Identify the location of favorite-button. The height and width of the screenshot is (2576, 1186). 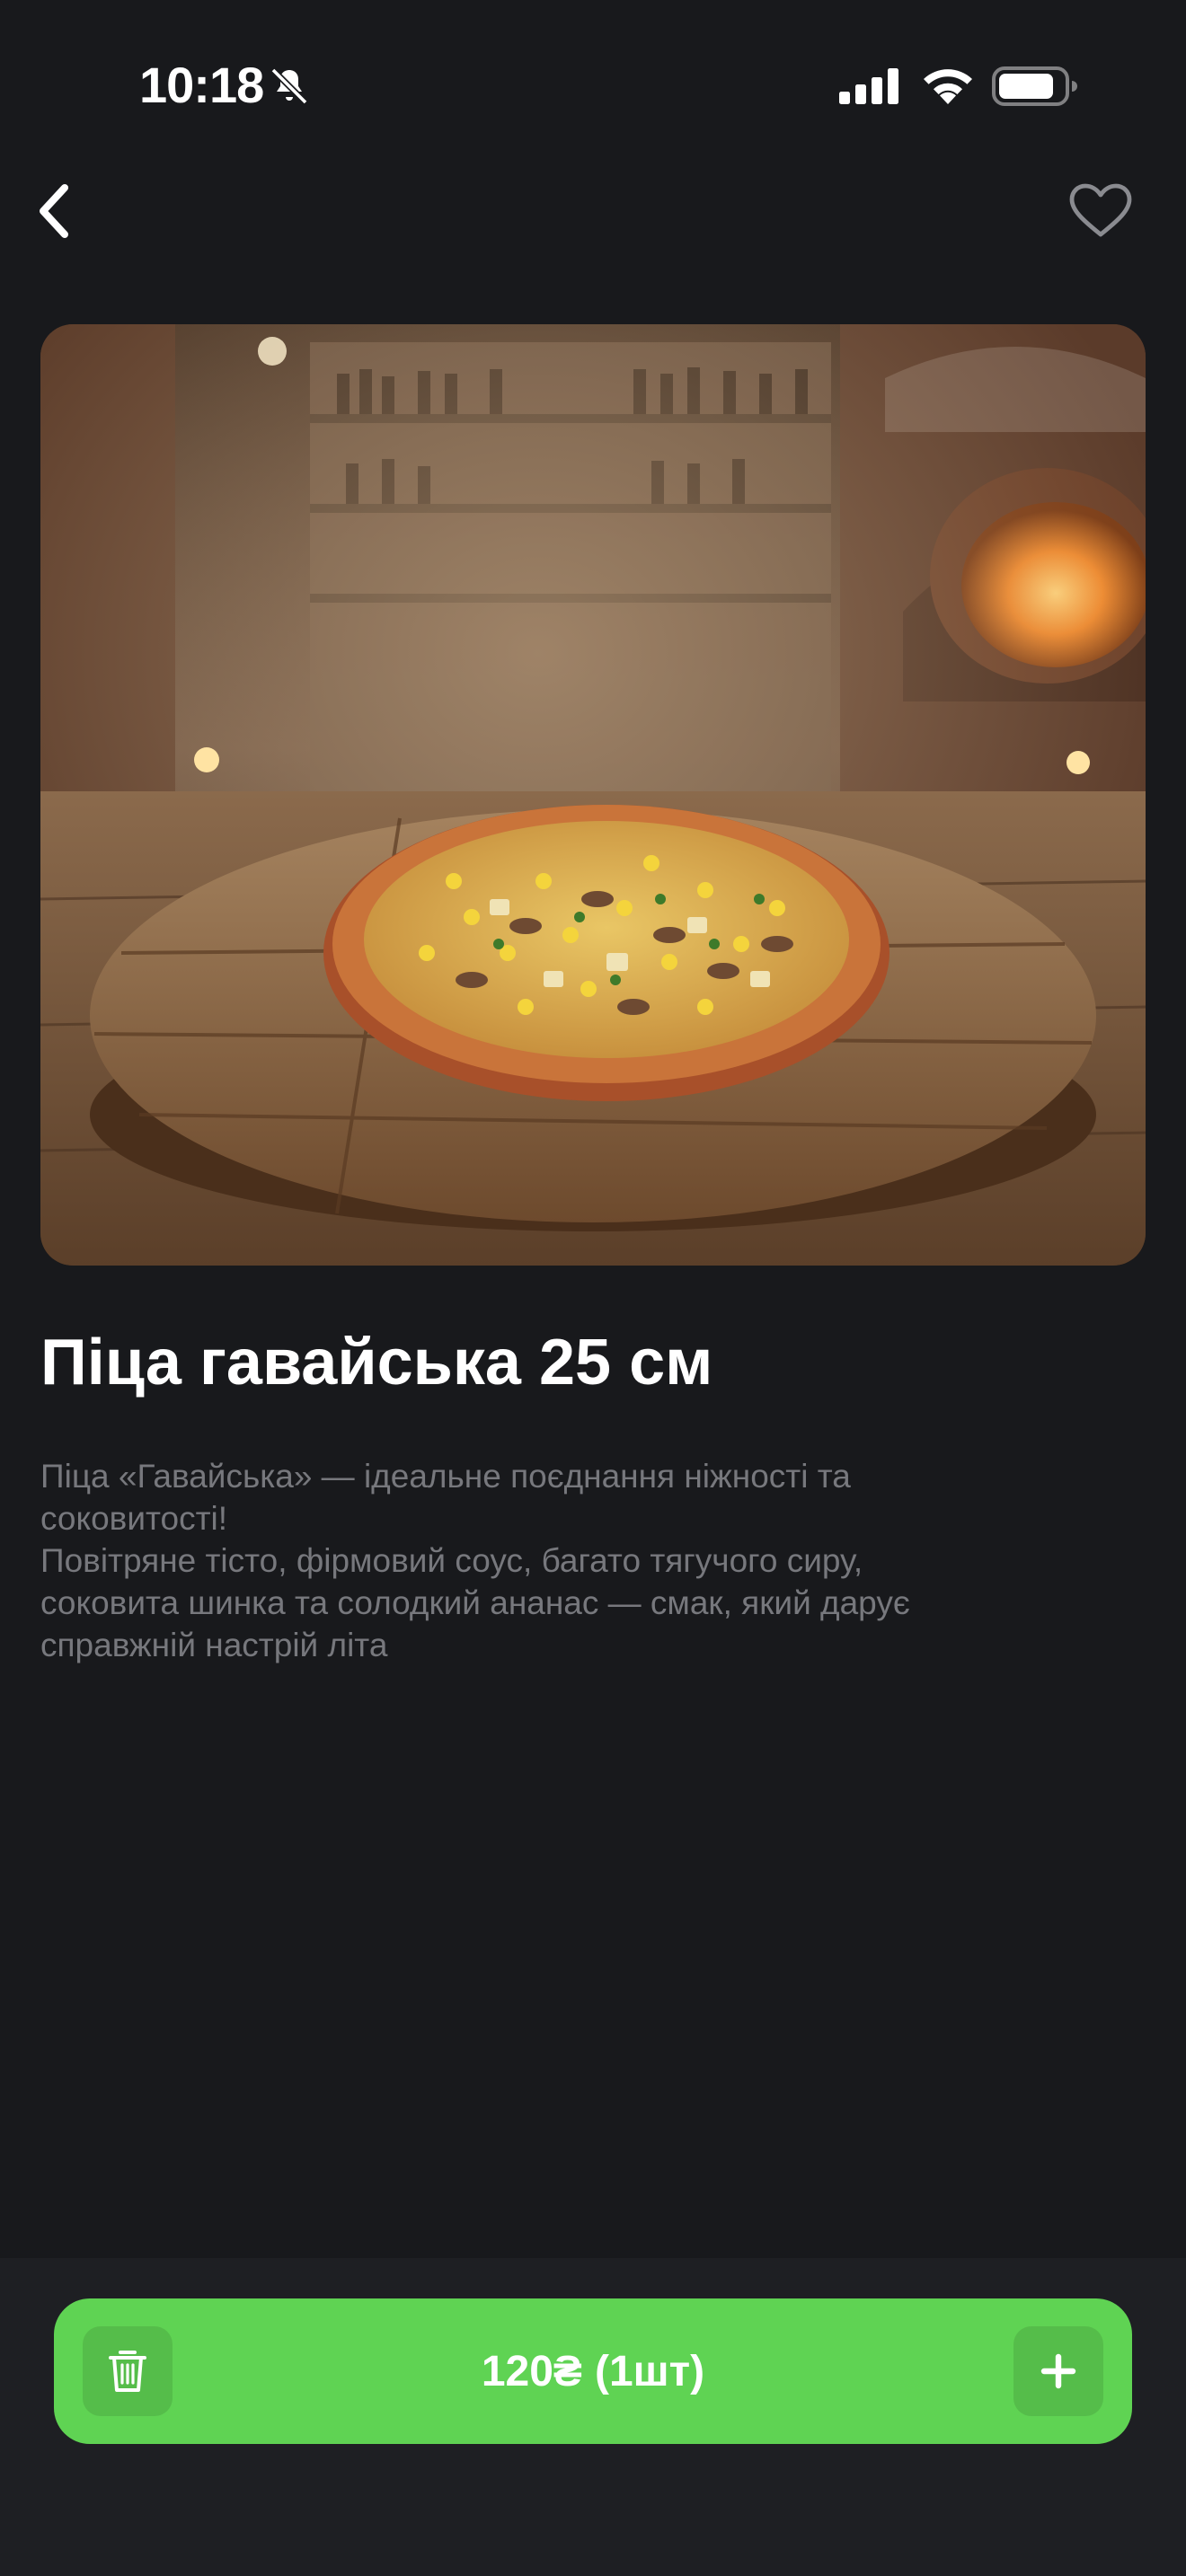
(1100, 211).